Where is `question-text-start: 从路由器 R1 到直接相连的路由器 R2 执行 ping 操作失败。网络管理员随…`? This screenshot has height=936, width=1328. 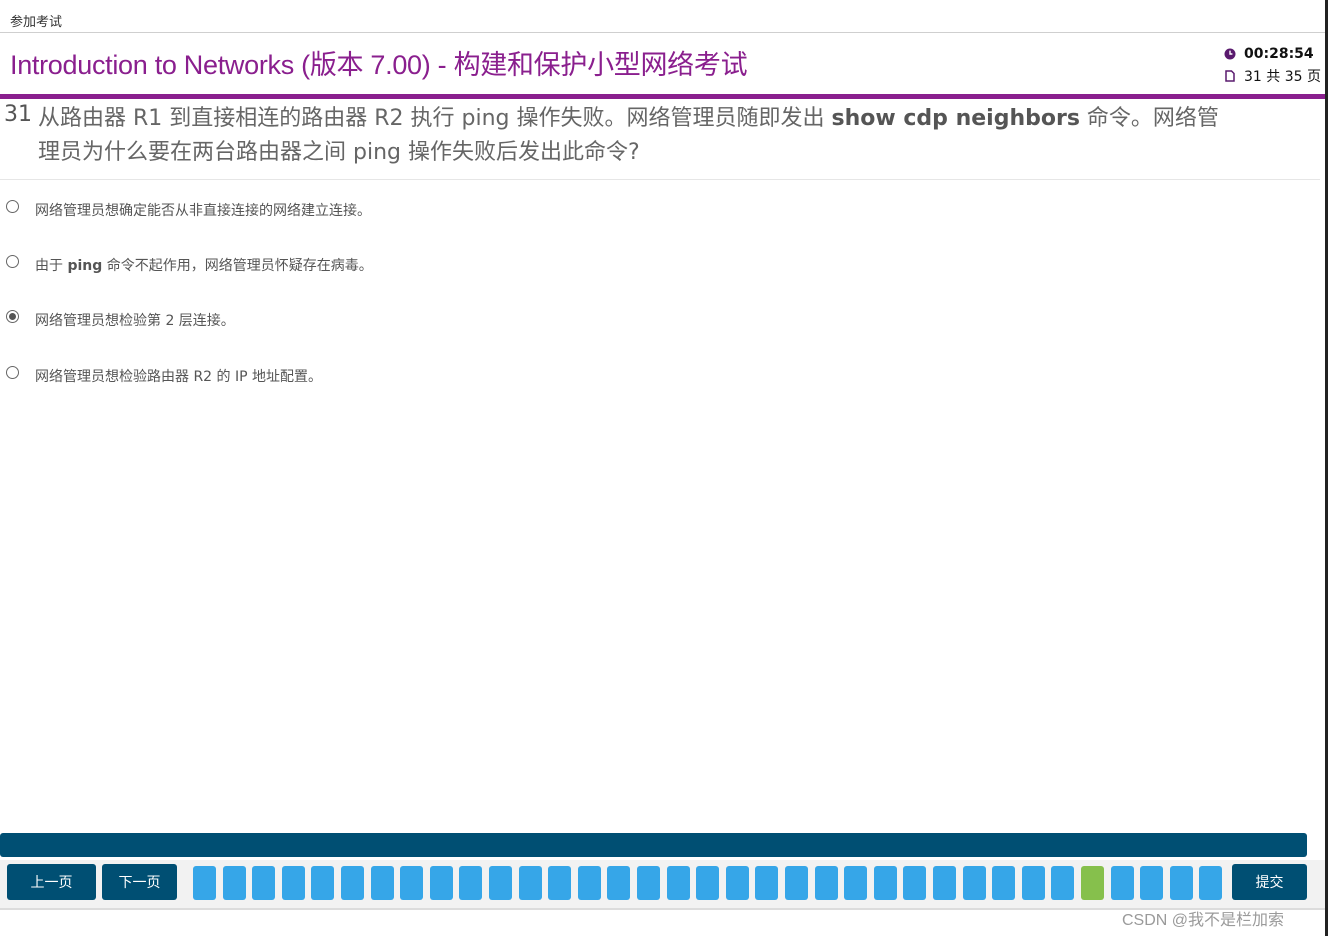 question-text-start: 从路由器 R1 到直接相连的路由器 R2 执行 ping 操作失败。网络管理员随… is located at coordinates (435, 118).